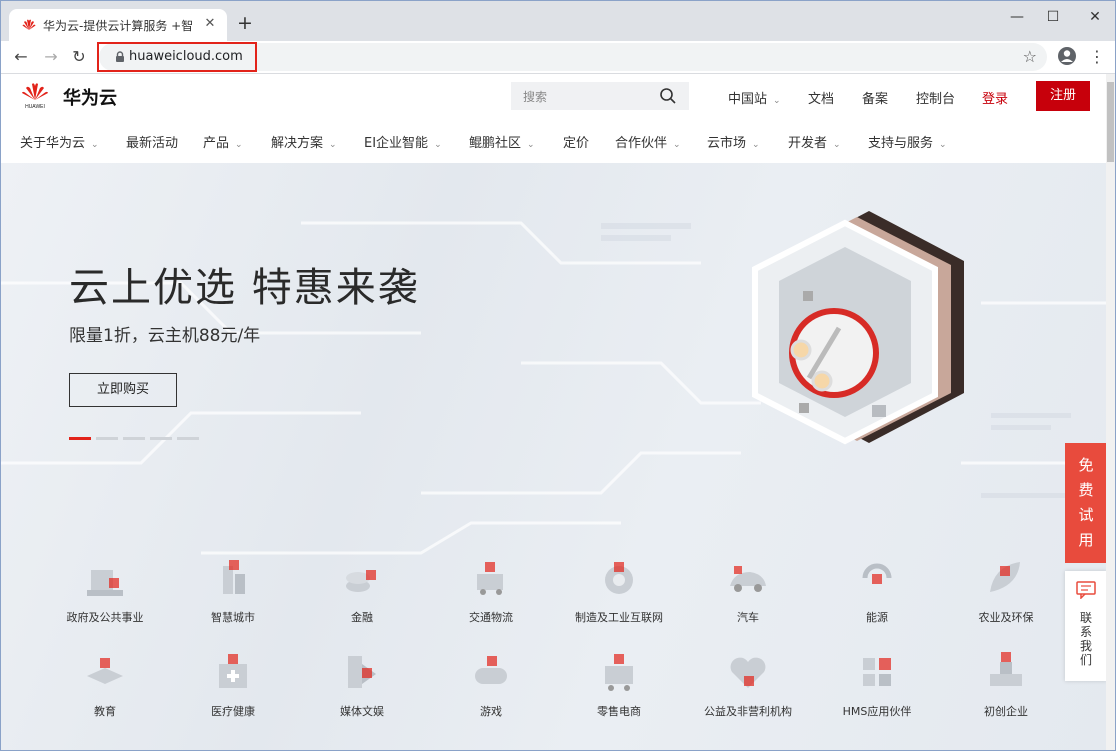 The image size is (1116, 751). I want to click on nav-item-partners: 合作伙伴 ⌄, so click(648, 141).